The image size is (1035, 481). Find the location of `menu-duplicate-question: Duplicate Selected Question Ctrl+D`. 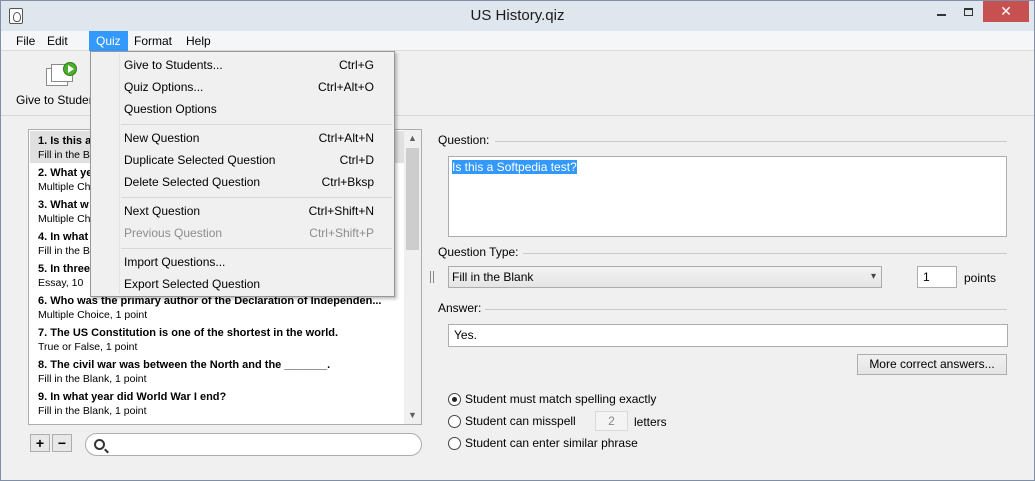

menu-duplicate-question: Duplicate Selected Question Ctrl+D is located at coordinates (242, 160).